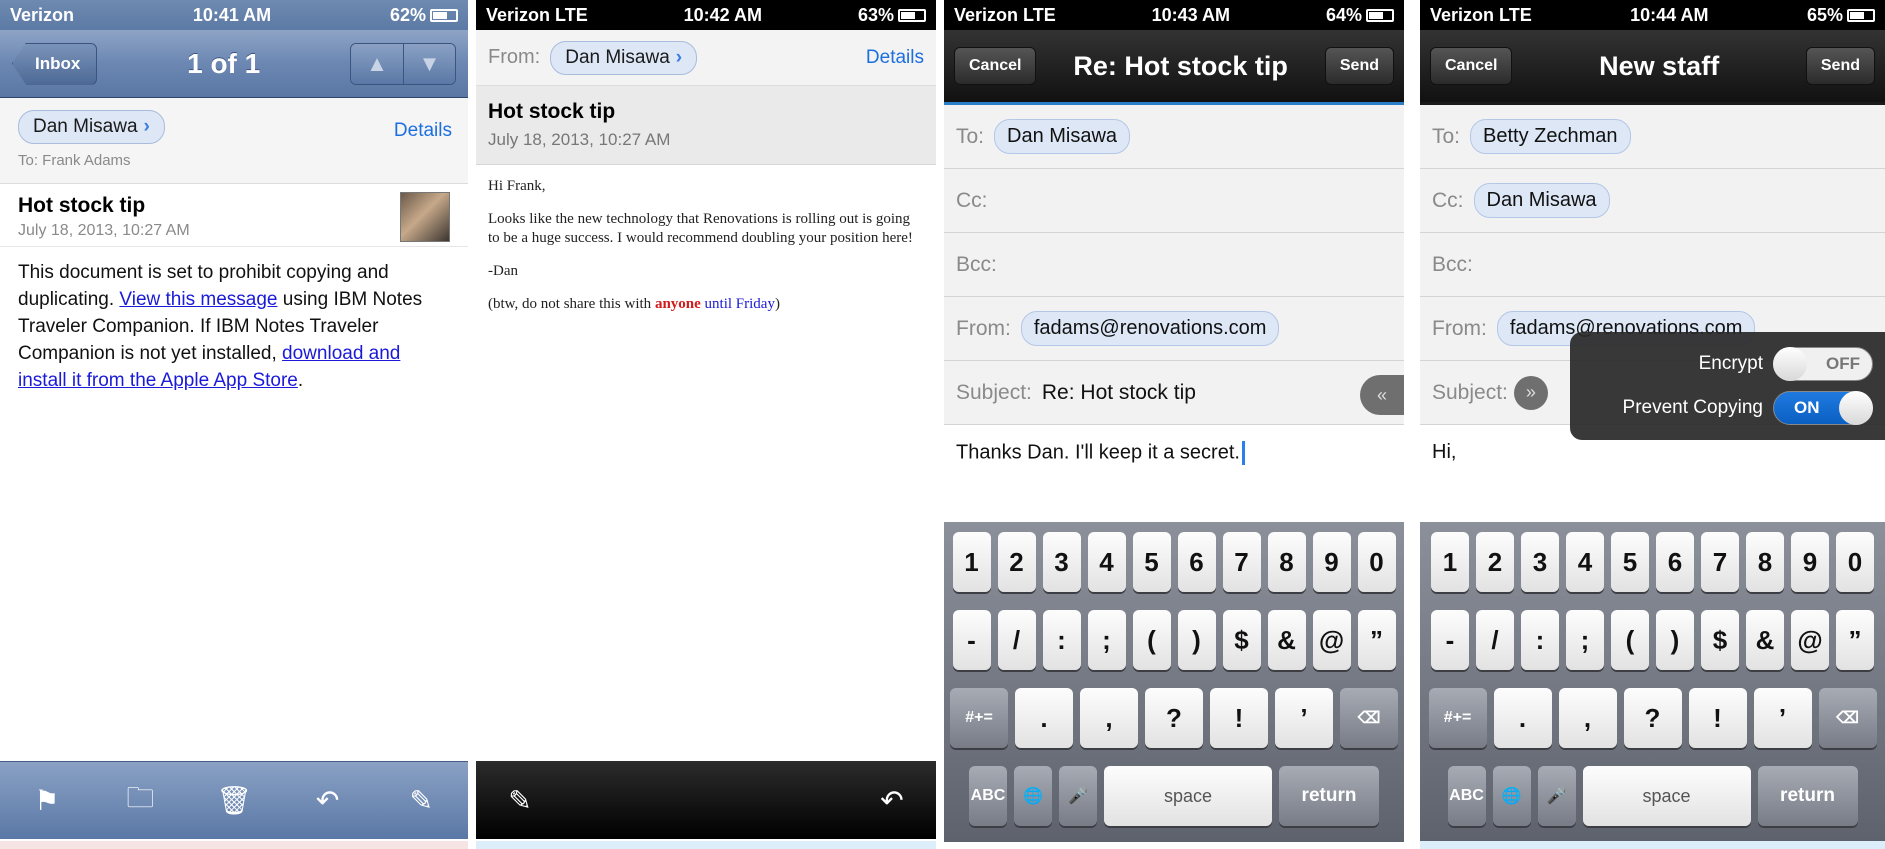 This screenshot has height=849, width=1885. What do you see at coordinates (377, 63) in the screenshot?
I see `previous-message-button: ▲` at bounding box center [377, 63].